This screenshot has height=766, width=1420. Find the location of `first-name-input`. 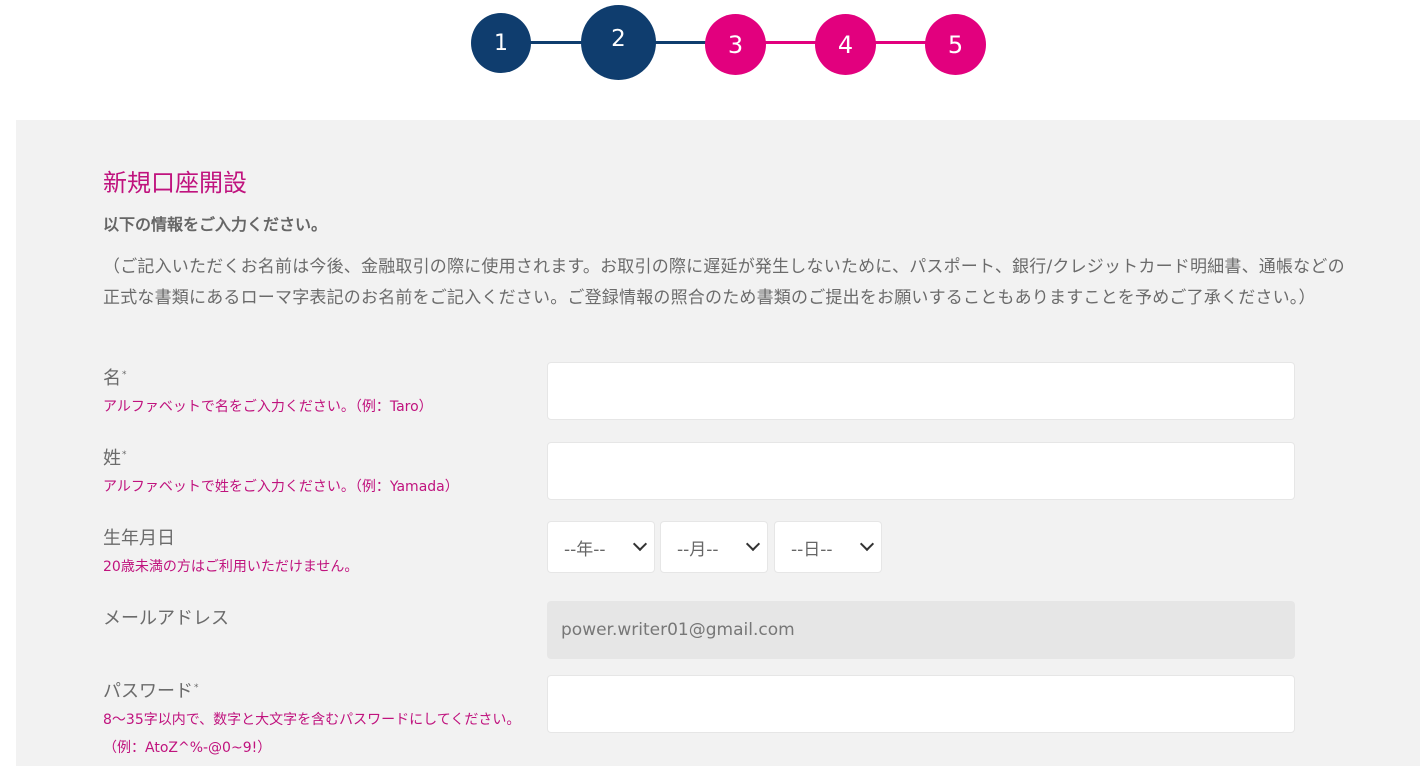

first-name-input is located at coordinates (921, 391).